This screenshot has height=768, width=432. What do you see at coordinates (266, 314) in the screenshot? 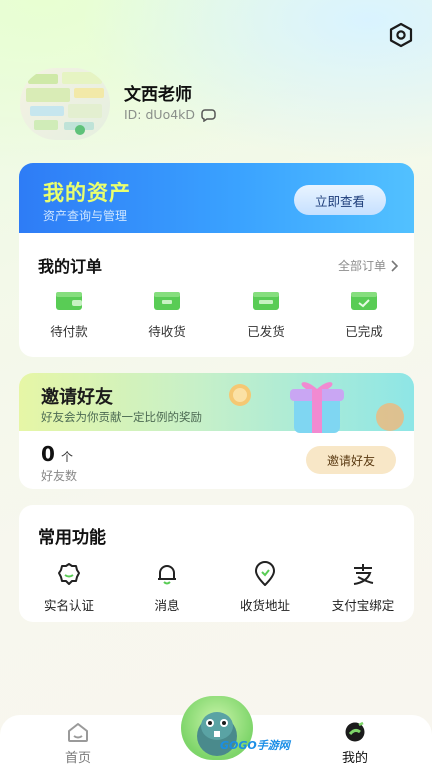
I see `order-shipped: 已发货` at bounding box center [266, 314].